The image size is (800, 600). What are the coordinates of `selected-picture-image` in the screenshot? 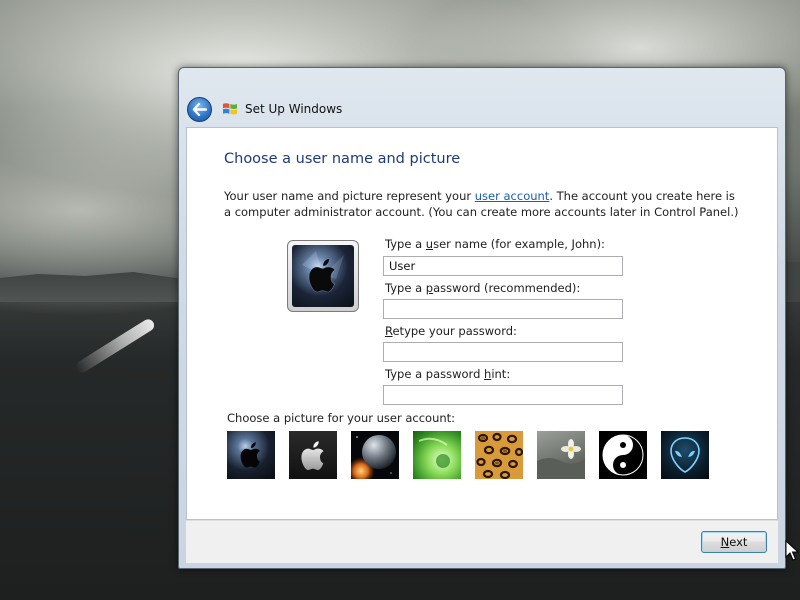 It's located at (323, 276).